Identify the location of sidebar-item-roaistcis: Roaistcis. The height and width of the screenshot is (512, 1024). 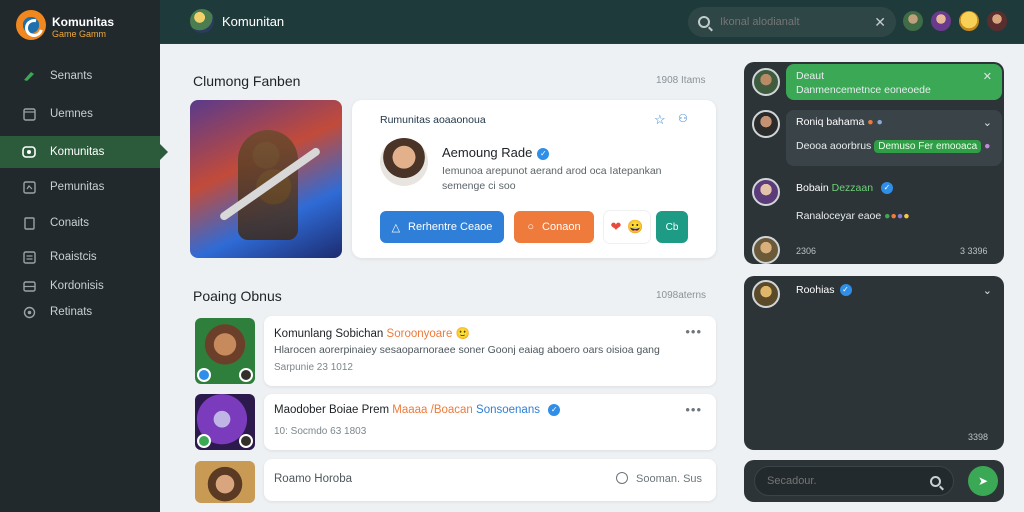
(80, 257).